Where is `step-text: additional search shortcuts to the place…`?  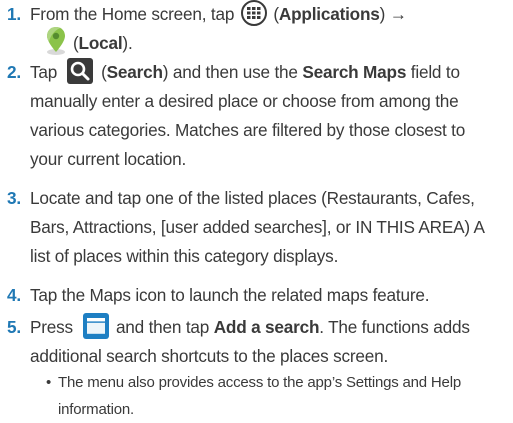 step-text: additional search shortcuts to the place… is located at coordinates (209, 356).